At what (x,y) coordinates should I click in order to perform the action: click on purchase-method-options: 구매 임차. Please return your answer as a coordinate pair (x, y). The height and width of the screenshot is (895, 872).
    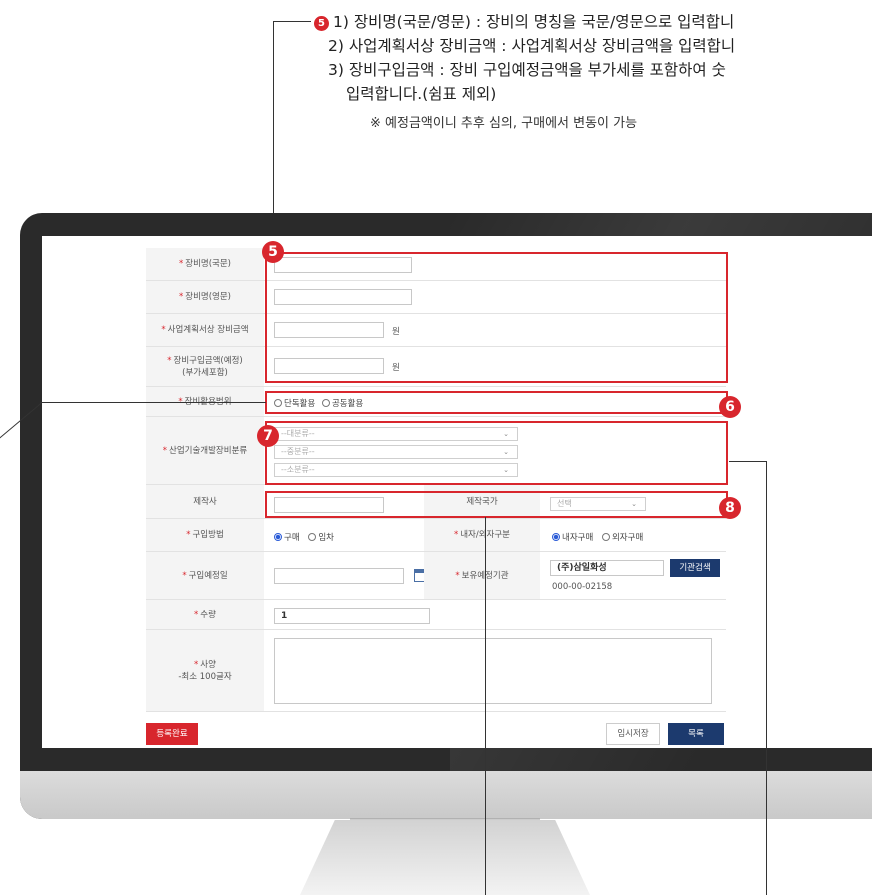
    Looking at the image, I should click on (304, 537).